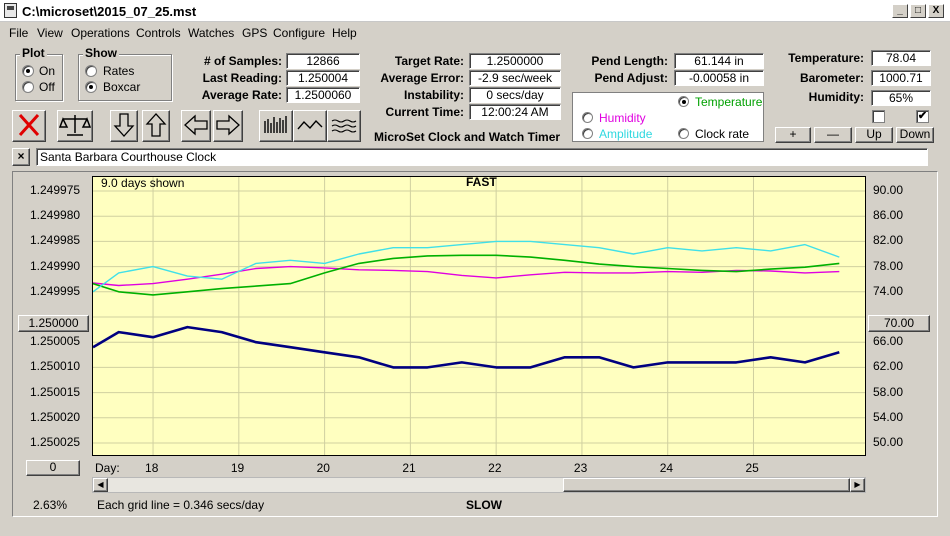  I want to click on menu-configure: Configure, so click(299, 33).